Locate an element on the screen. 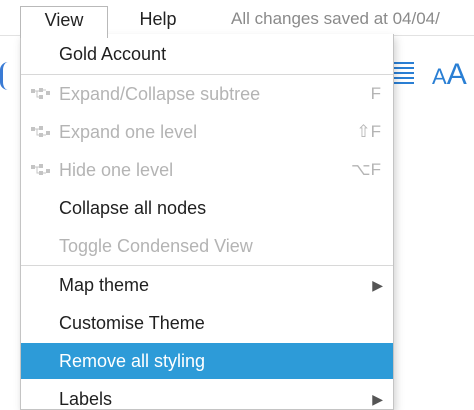  map-theme-item: Map theme ▶ is located at coordinates (207, 285).